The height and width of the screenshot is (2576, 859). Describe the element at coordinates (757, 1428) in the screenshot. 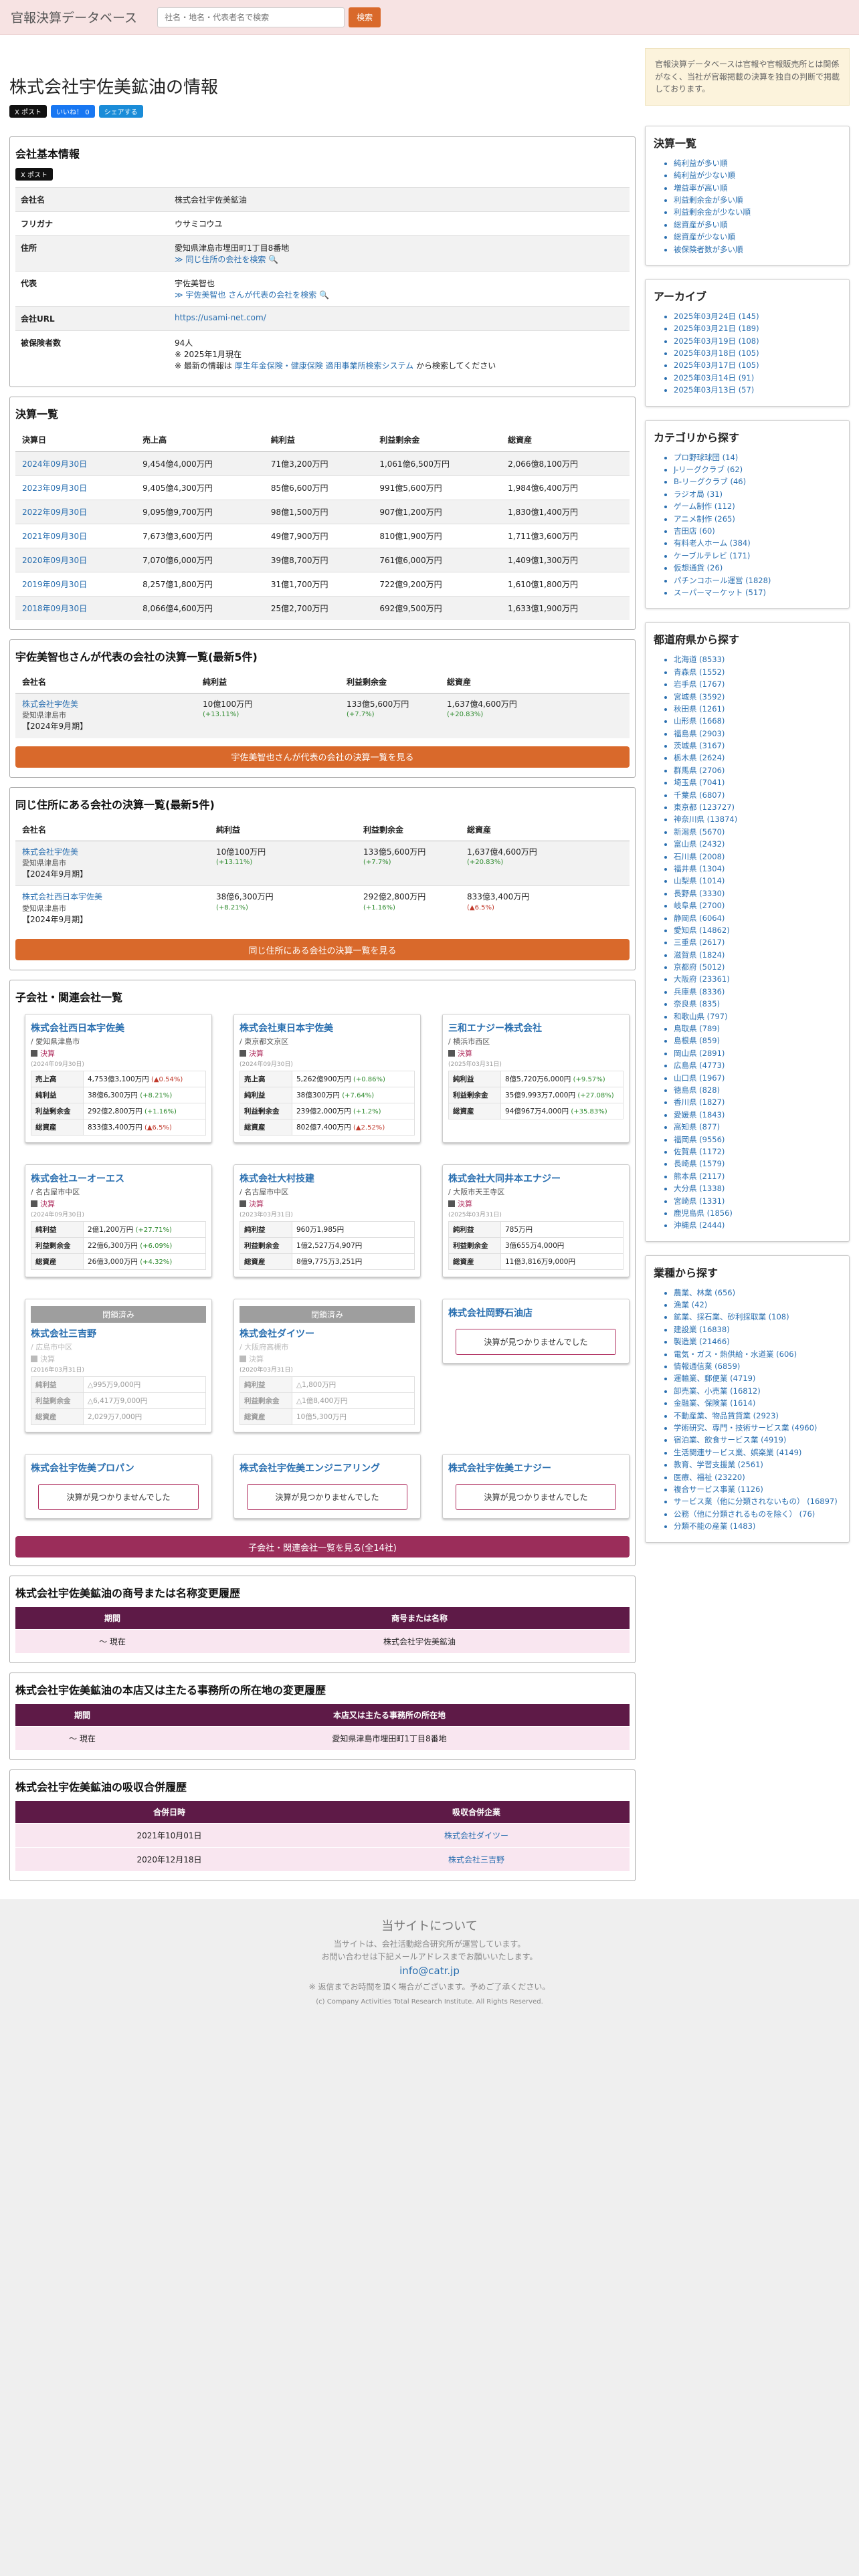

I see `sidebar-link: 学術研究、専門・技術サービス業 (4960)` at that location.